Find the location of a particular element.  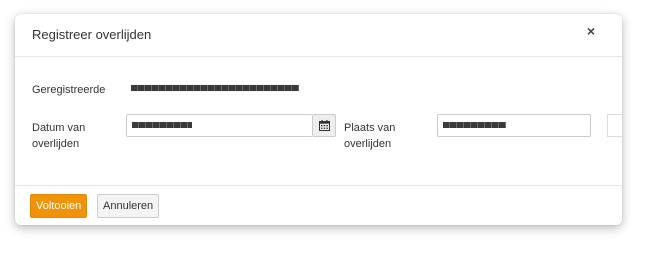

date-of-death-input is located at coordinates (219, 125).